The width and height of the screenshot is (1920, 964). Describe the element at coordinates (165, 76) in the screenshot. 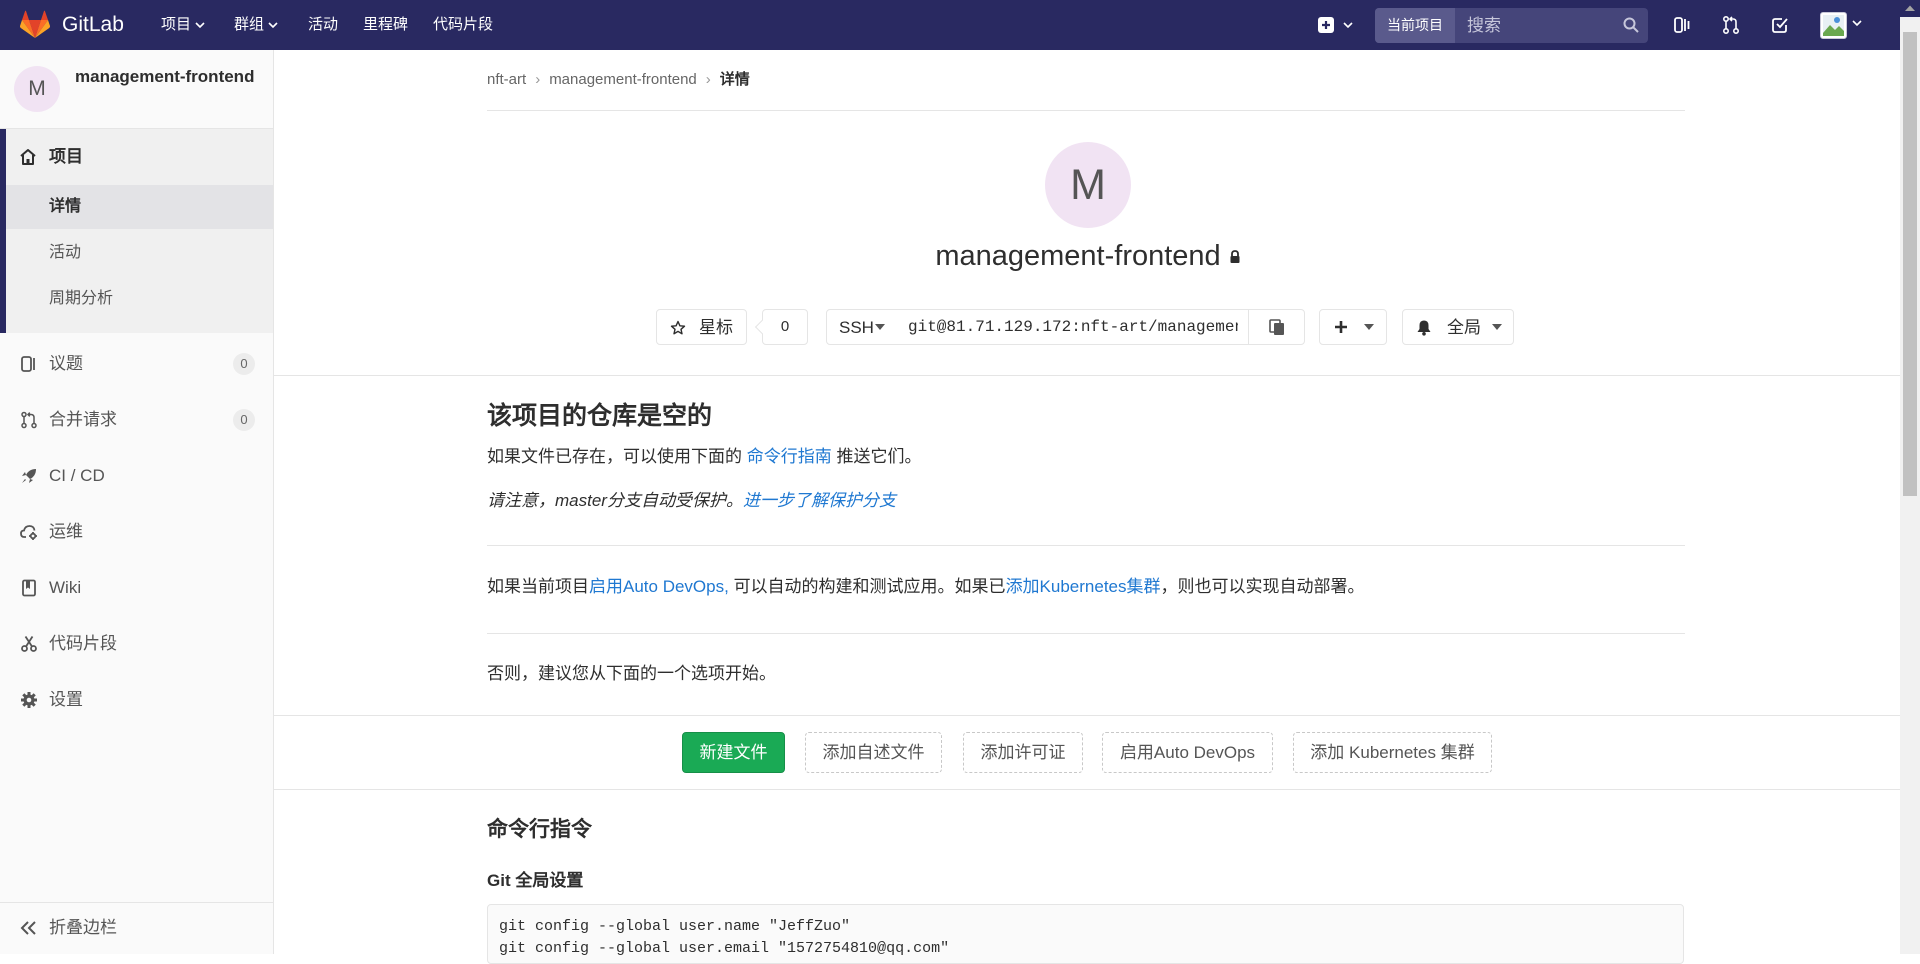

I see `sidebar-project-name: management-frontend` at that location.